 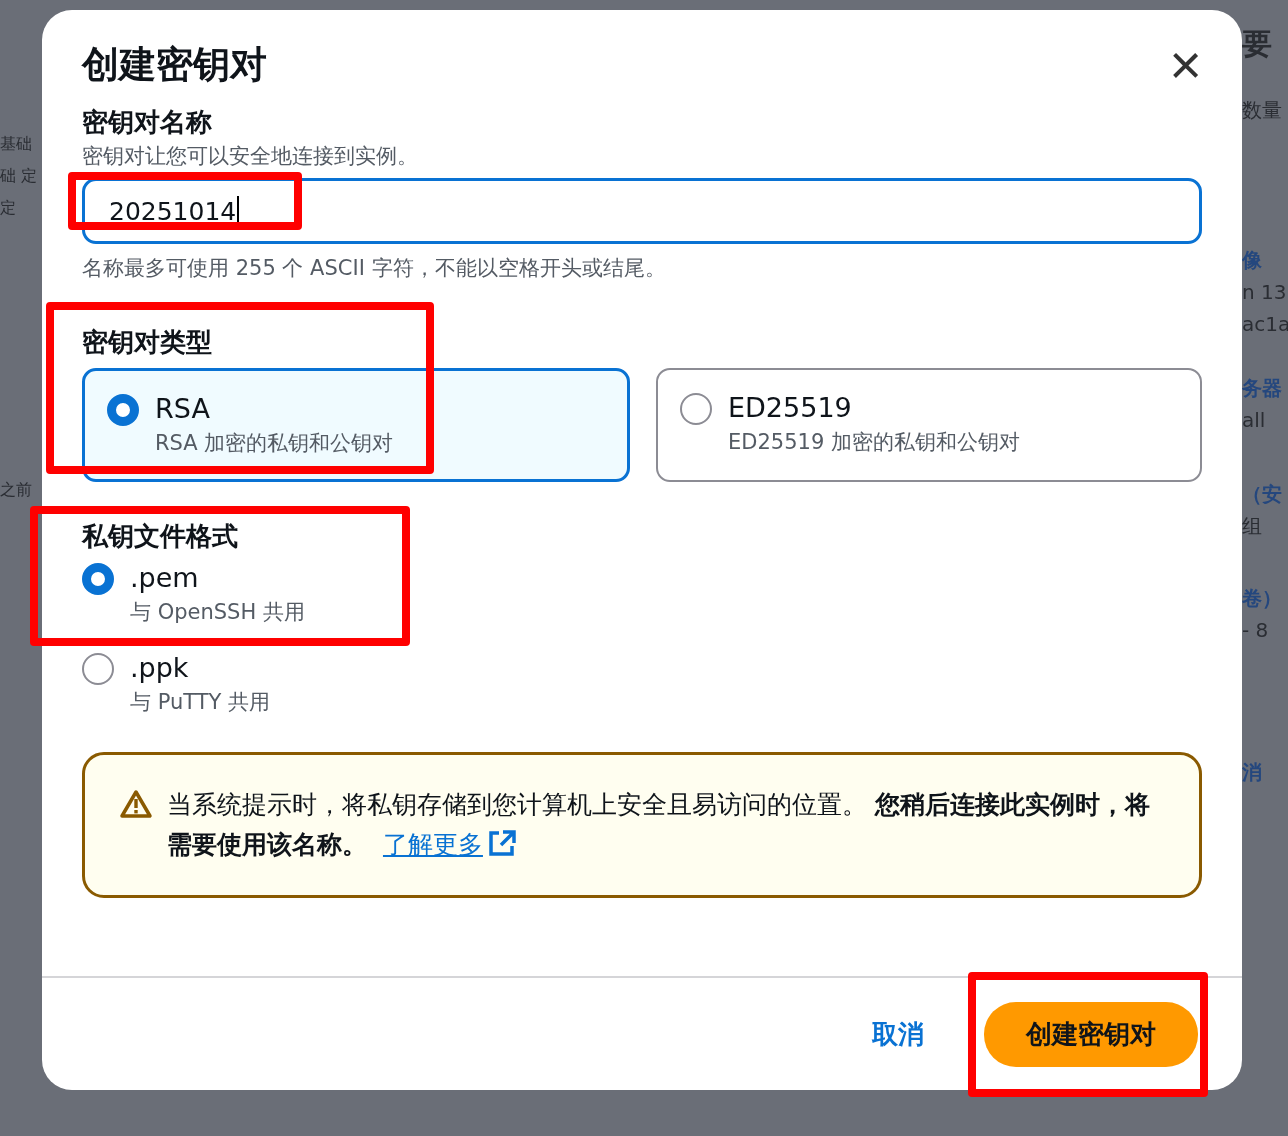 What do you see at coordinates (1257, 44) in the screenshot?
I see `background-heading: 要` at bounding box center [1257, 44].